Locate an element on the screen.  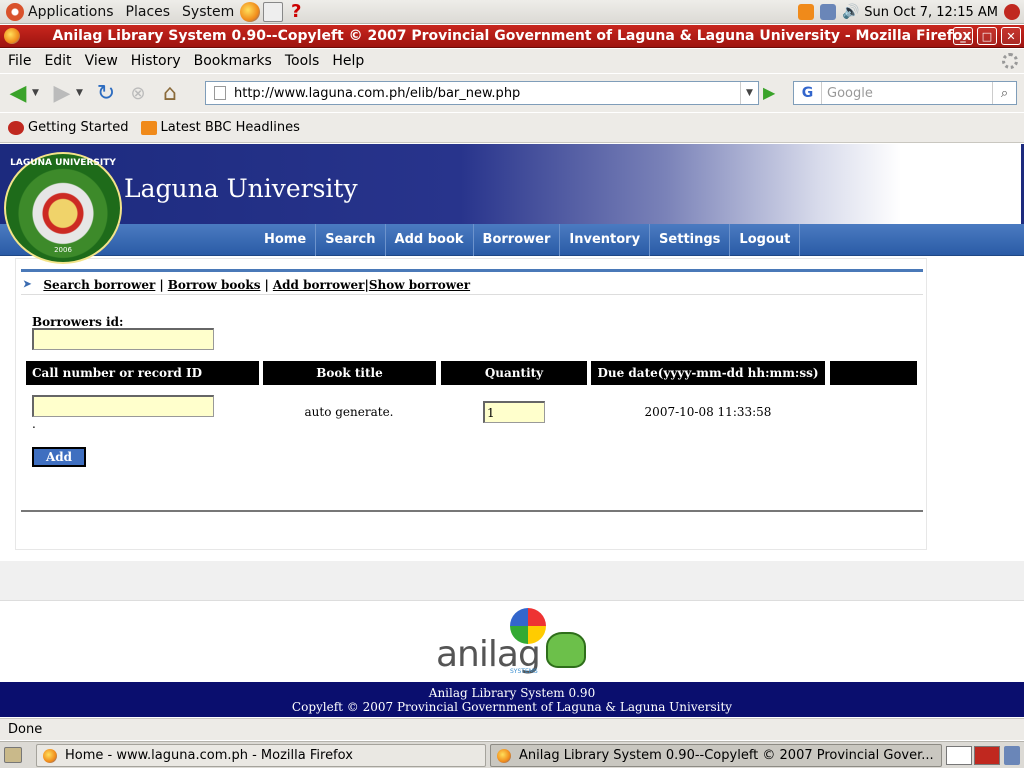
anilag-logo-sub: SYSTEMS is located at coordinates (524, 671).